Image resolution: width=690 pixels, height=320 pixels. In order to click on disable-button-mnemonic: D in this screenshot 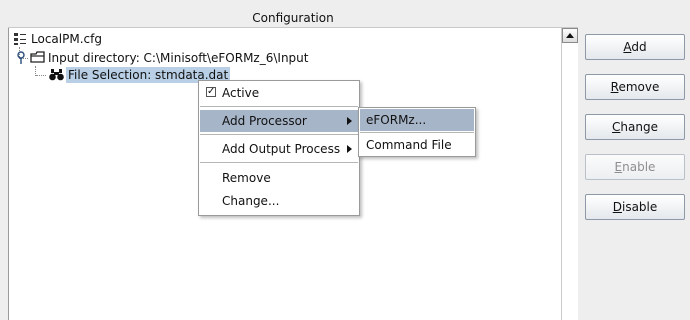, I will do `click(617, 207)`.